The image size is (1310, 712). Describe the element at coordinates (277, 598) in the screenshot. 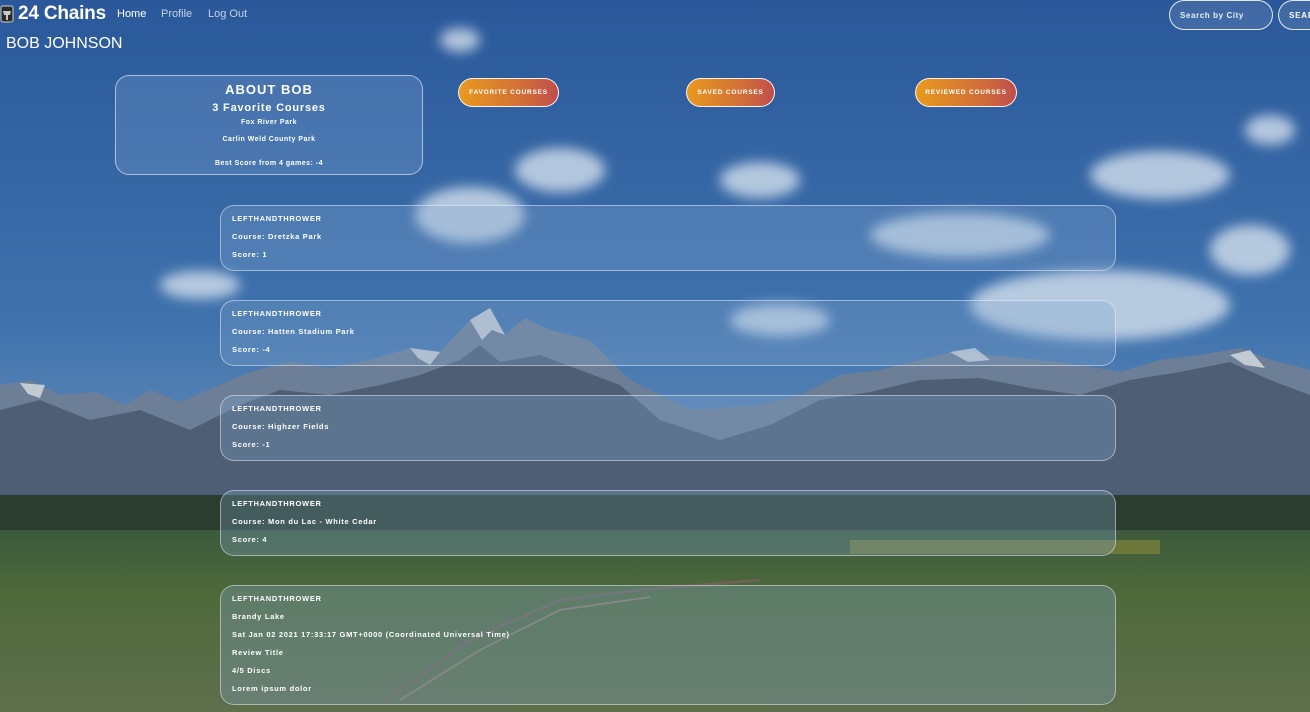

I see `review-user: LEFTHANDTHROWER` at that location.